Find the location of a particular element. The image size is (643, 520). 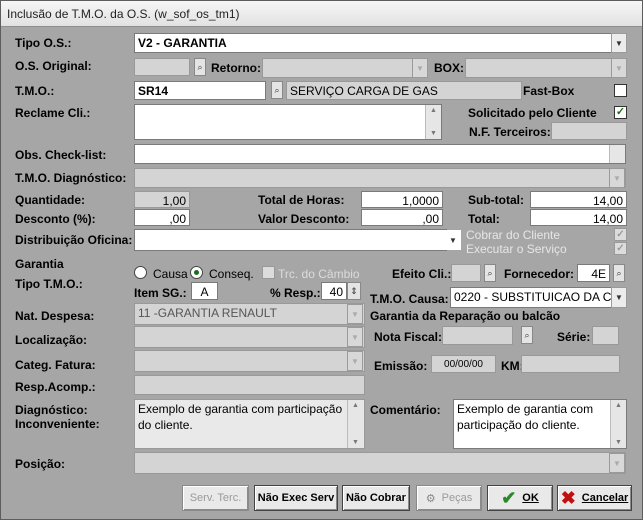

tmo-diag-select is located at coordinates (380, 178).